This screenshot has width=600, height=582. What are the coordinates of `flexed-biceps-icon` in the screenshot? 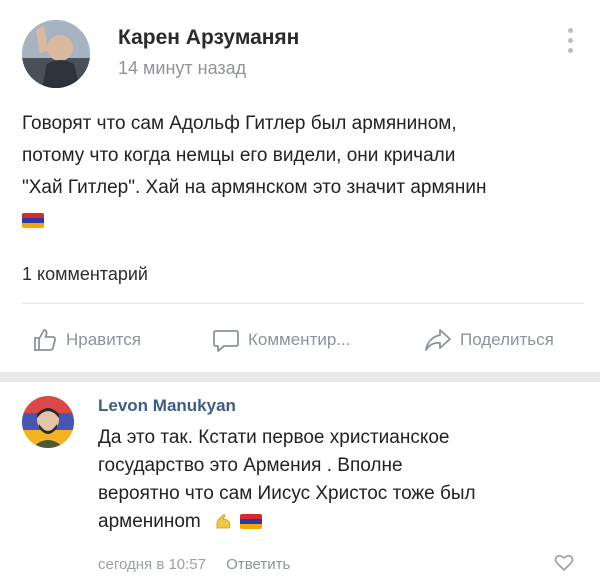 It's located at (223, 521).